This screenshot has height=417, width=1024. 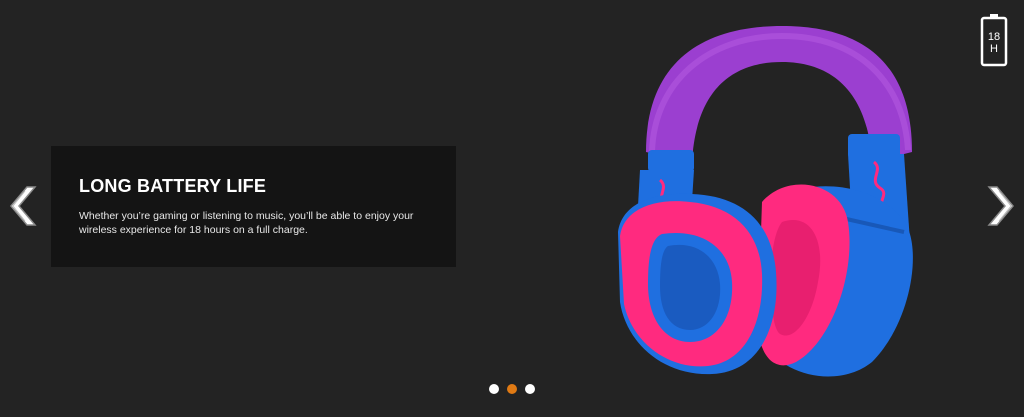 I want to click on previous-slide-button, so click(x=23, y=206).